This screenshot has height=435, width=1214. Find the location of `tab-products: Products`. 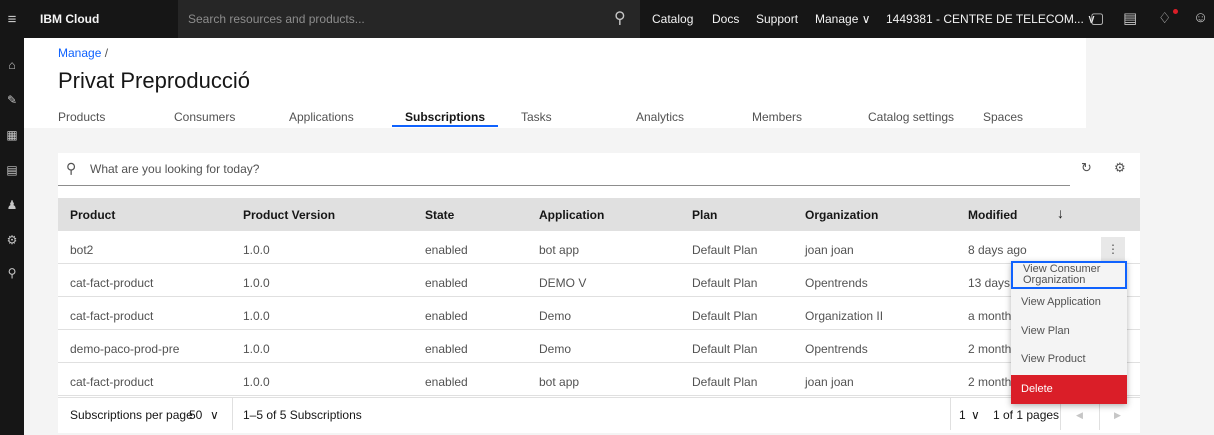

tab-products: Products is located at coordinates (81, 117).